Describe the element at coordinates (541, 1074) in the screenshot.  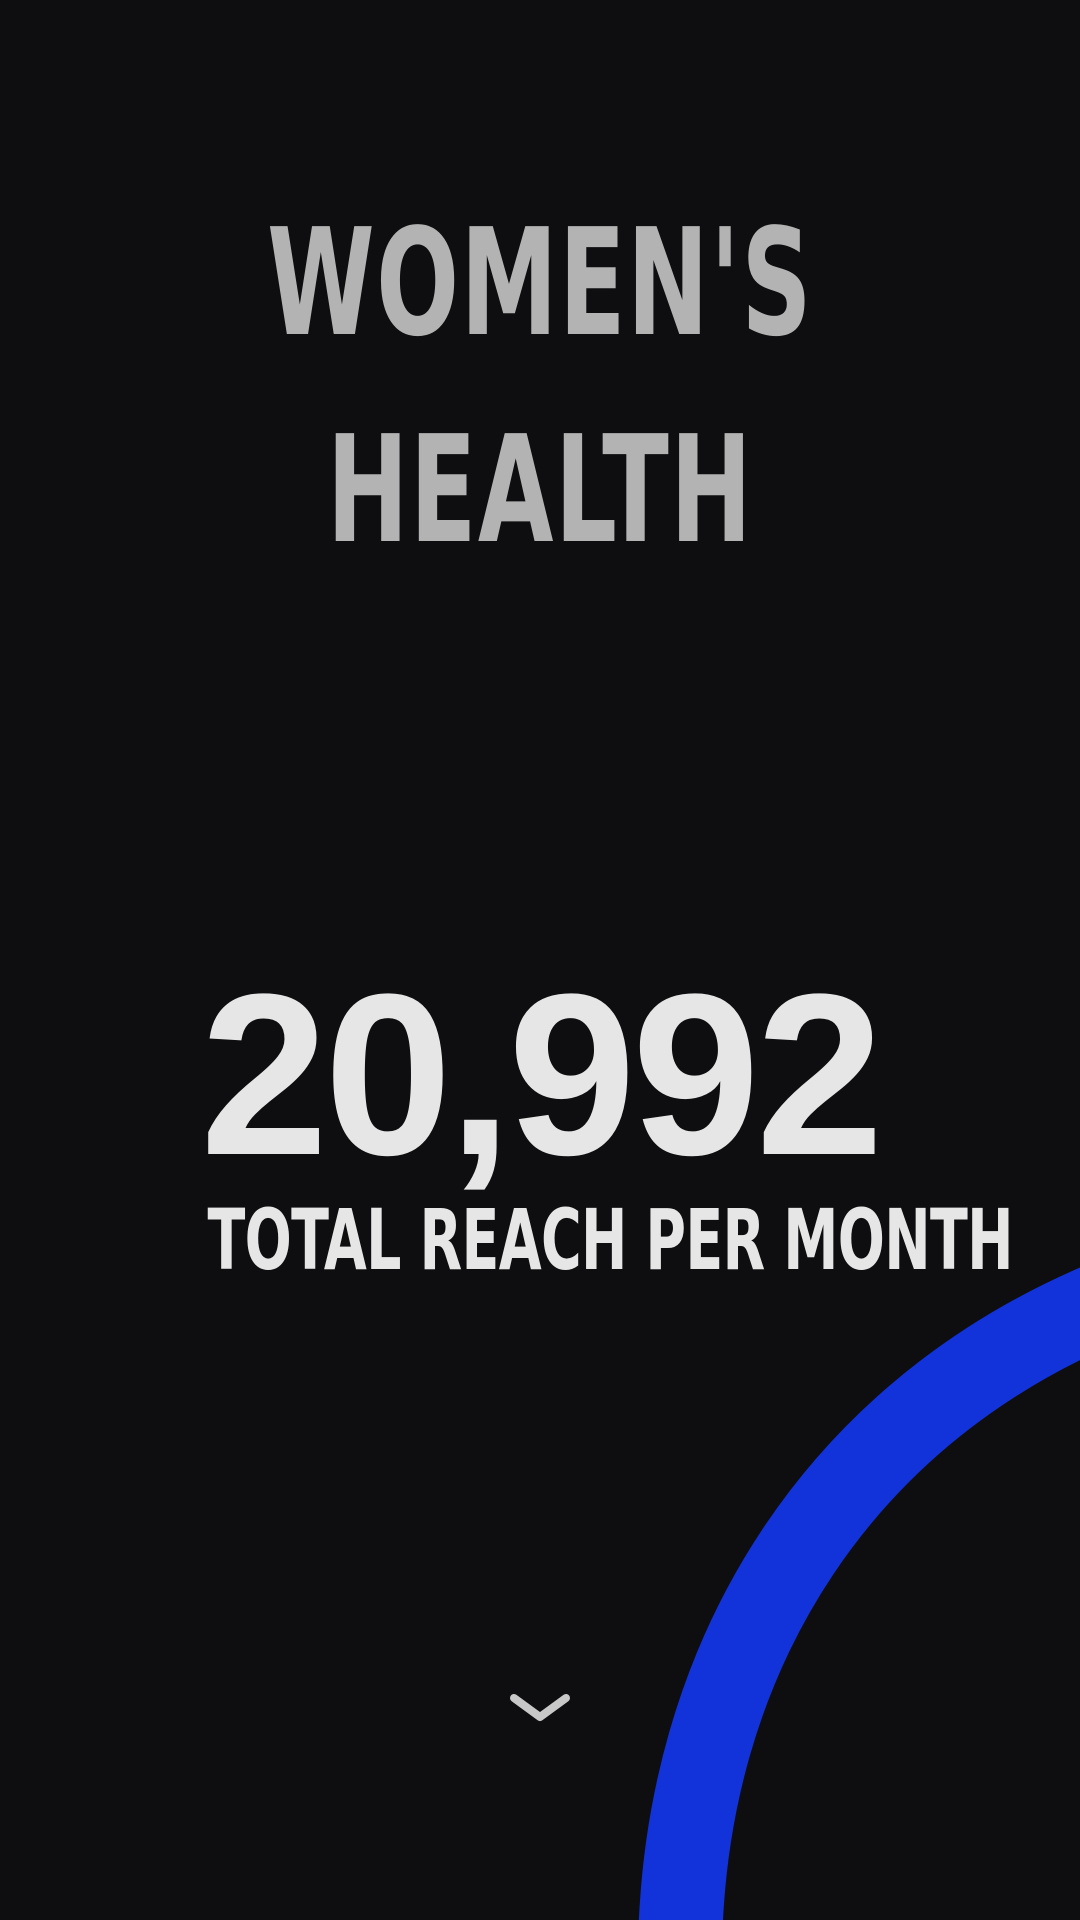
I see `stat-value: 20,992` at that location.